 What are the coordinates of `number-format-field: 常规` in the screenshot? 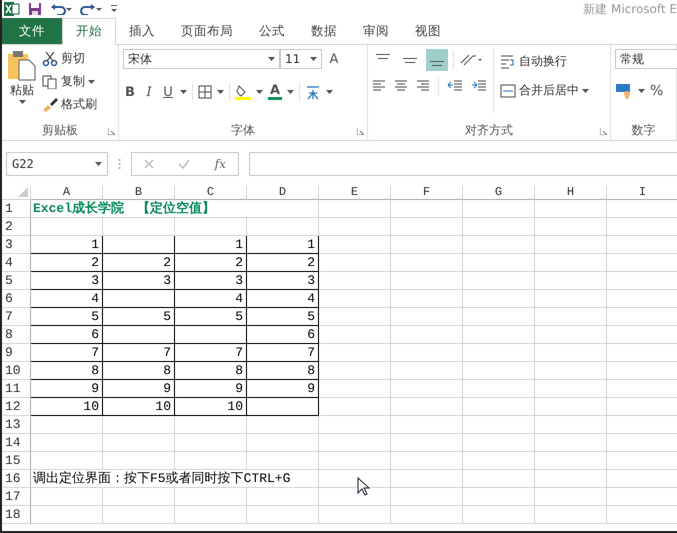 It's located at (646, 59).